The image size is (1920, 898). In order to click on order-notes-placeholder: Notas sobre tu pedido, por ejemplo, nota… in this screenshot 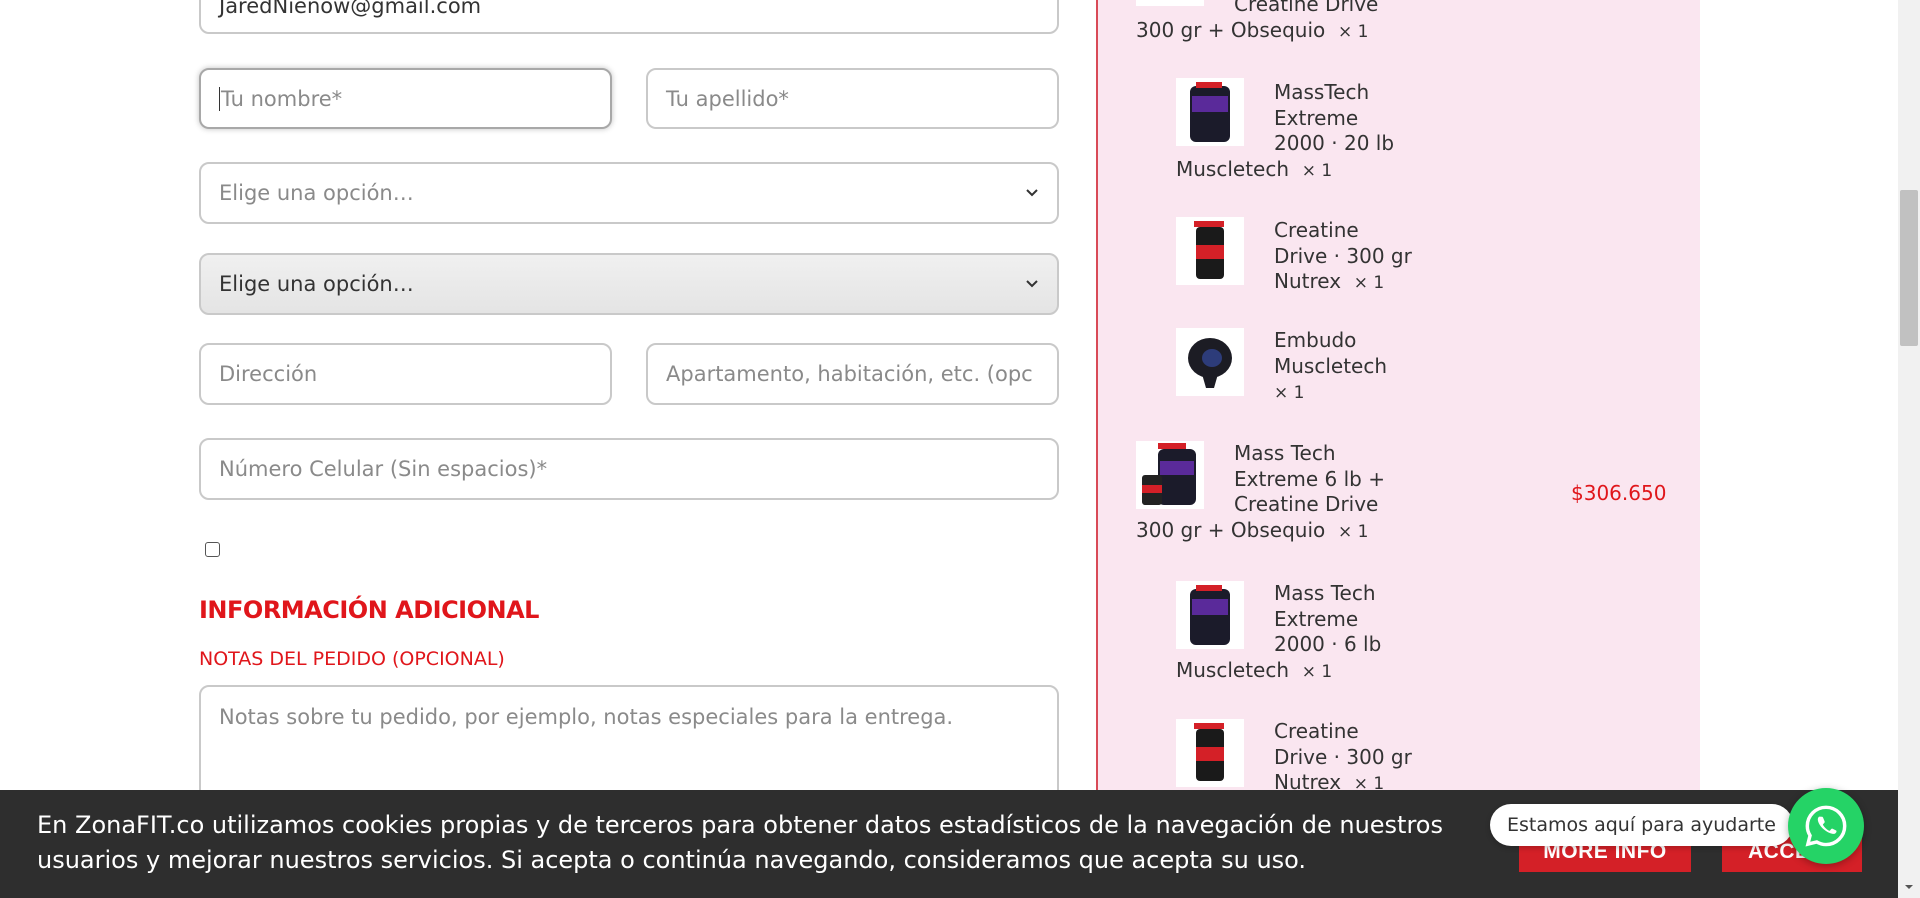, I will do `click(586, 717)`.